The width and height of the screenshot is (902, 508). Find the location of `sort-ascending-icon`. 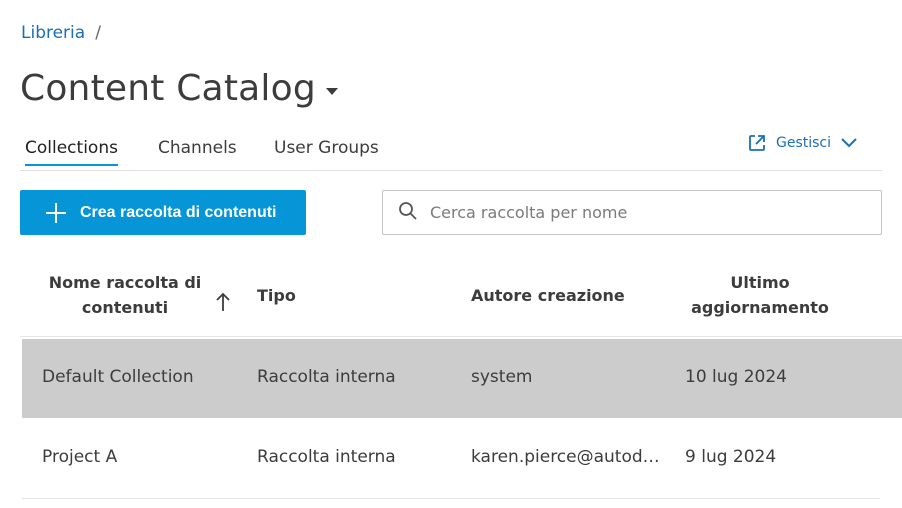

sort-ascending-icon is located at coordinates (223, 305).